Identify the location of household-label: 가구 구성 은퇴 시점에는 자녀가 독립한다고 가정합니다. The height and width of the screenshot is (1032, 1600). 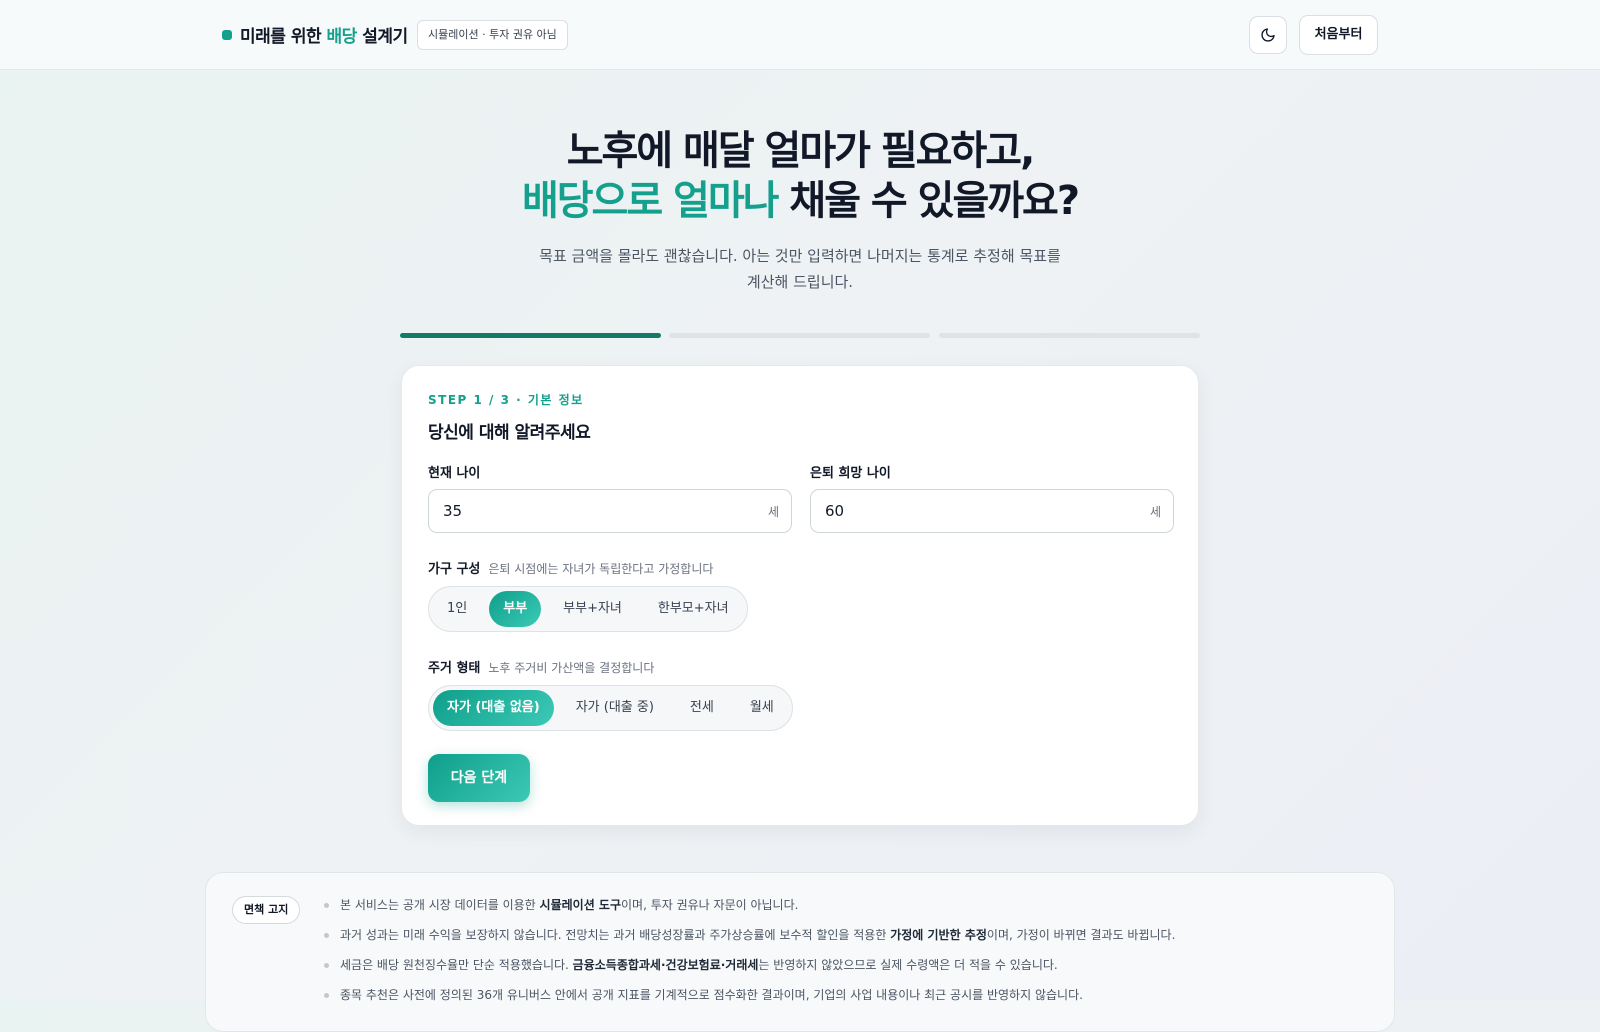
(570, 567).